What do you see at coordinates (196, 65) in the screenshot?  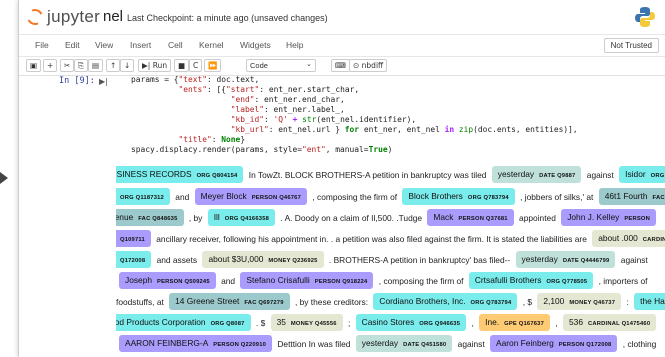 I see `restart-icon: C` at bounding box center [196, 65].